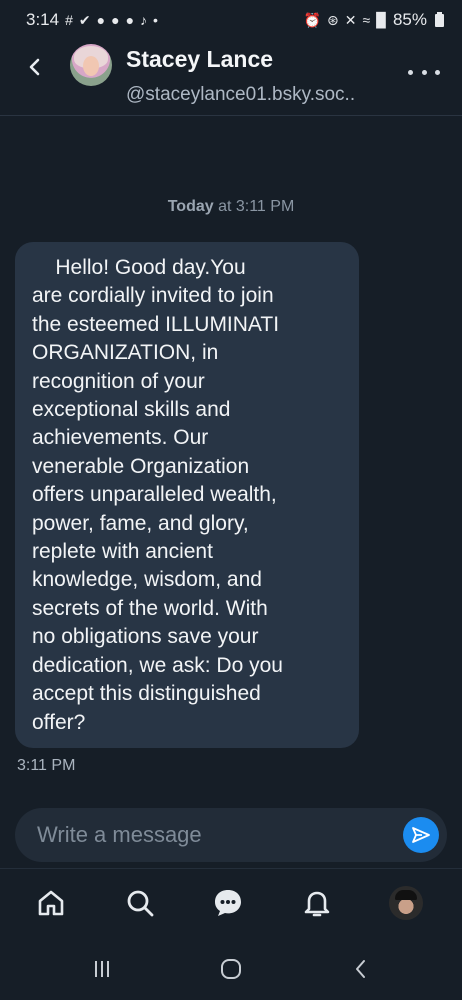 The height and width of the screenshot is (1000, 462). I want to click on alarm-icon: ⏰, so click(312, 20).